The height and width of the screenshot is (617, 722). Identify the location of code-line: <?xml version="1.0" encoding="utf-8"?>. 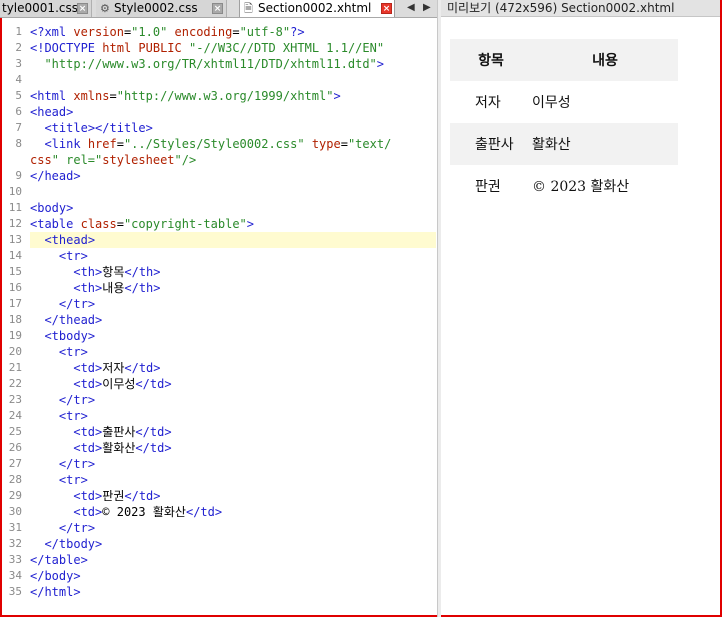
(167, 32).